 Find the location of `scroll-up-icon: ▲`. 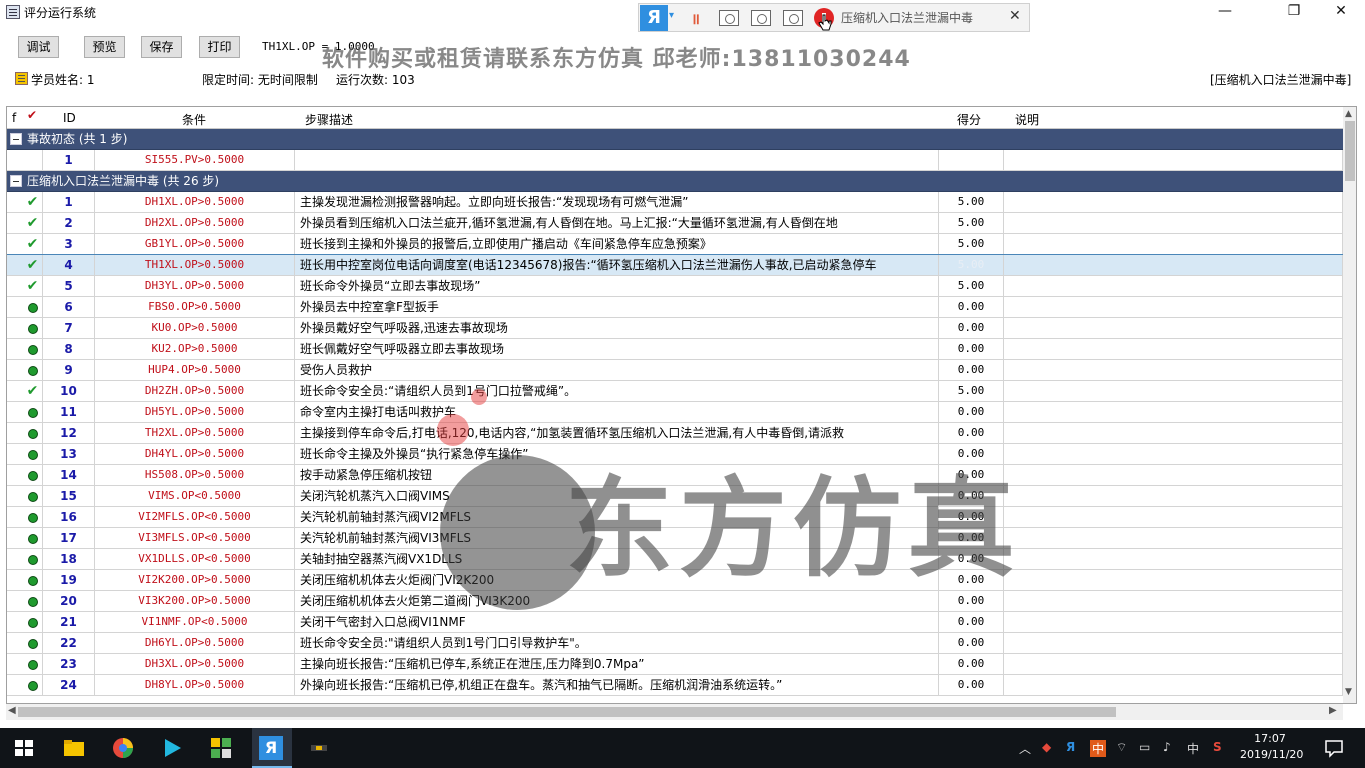

scroll-up-icon: ▲ is located at coordinates (1348, 114).